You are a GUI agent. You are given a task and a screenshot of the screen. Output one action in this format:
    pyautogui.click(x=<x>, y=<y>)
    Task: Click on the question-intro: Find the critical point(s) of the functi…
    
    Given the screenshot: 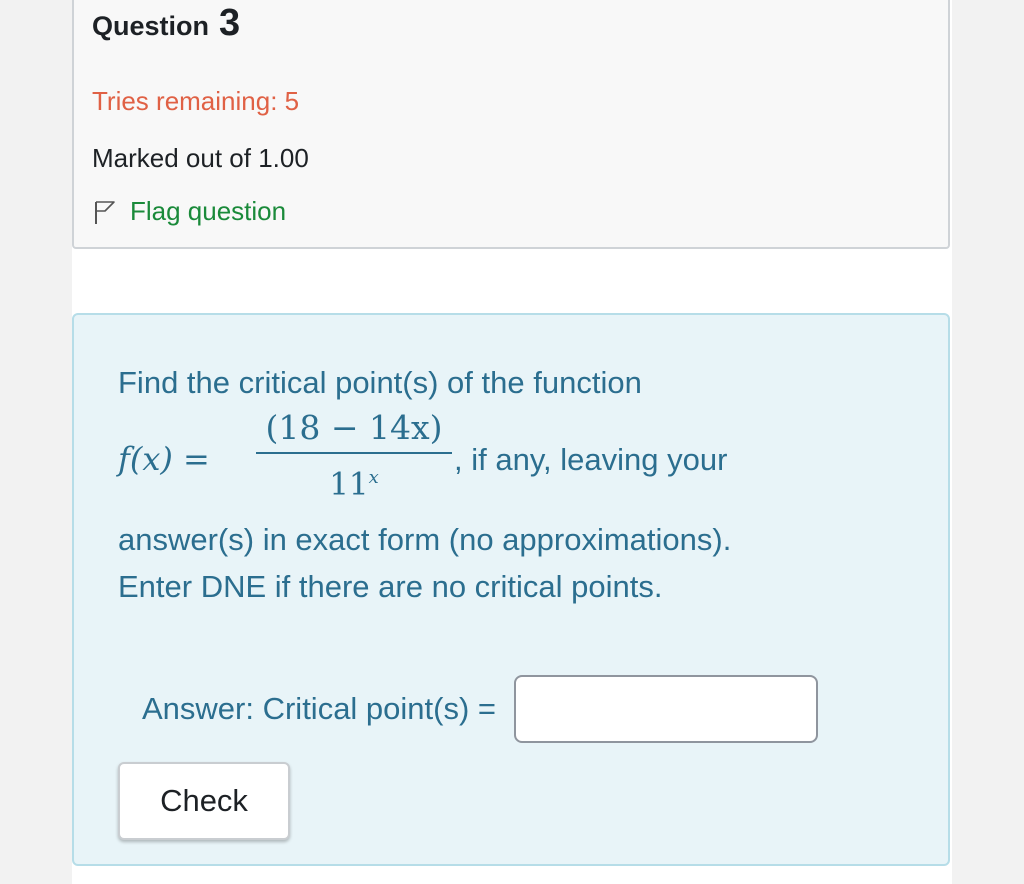 What is the action you would take?
    pyautogui.click(x=380, y=382)
    